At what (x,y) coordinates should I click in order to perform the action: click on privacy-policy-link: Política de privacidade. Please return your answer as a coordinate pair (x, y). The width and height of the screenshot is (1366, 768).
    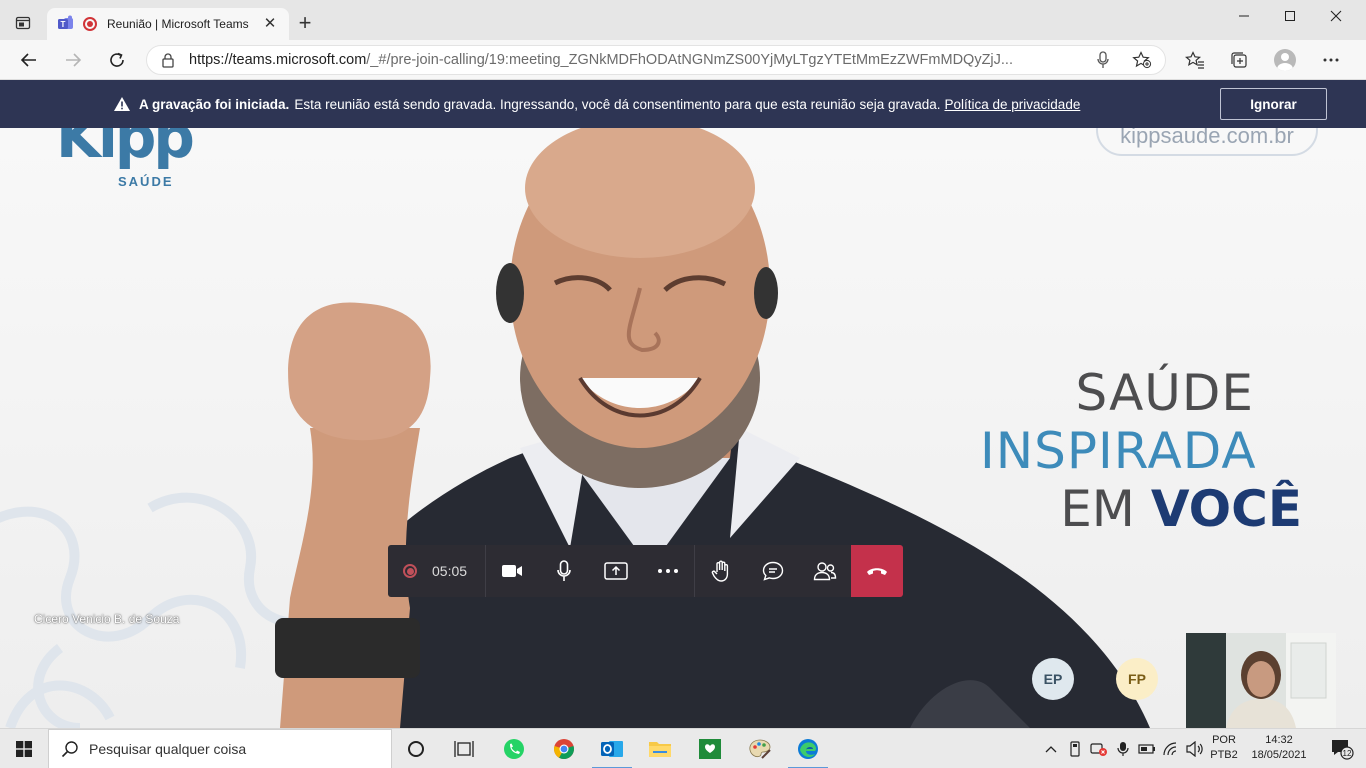
    Looking at the image, I should click on (1013, 104).